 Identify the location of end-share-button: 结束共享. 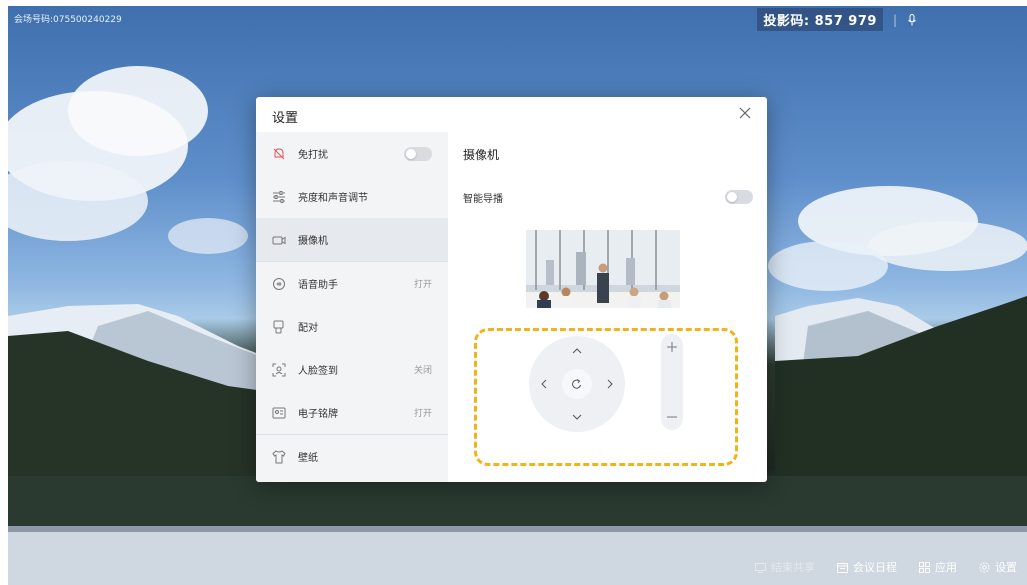
(785, 567).